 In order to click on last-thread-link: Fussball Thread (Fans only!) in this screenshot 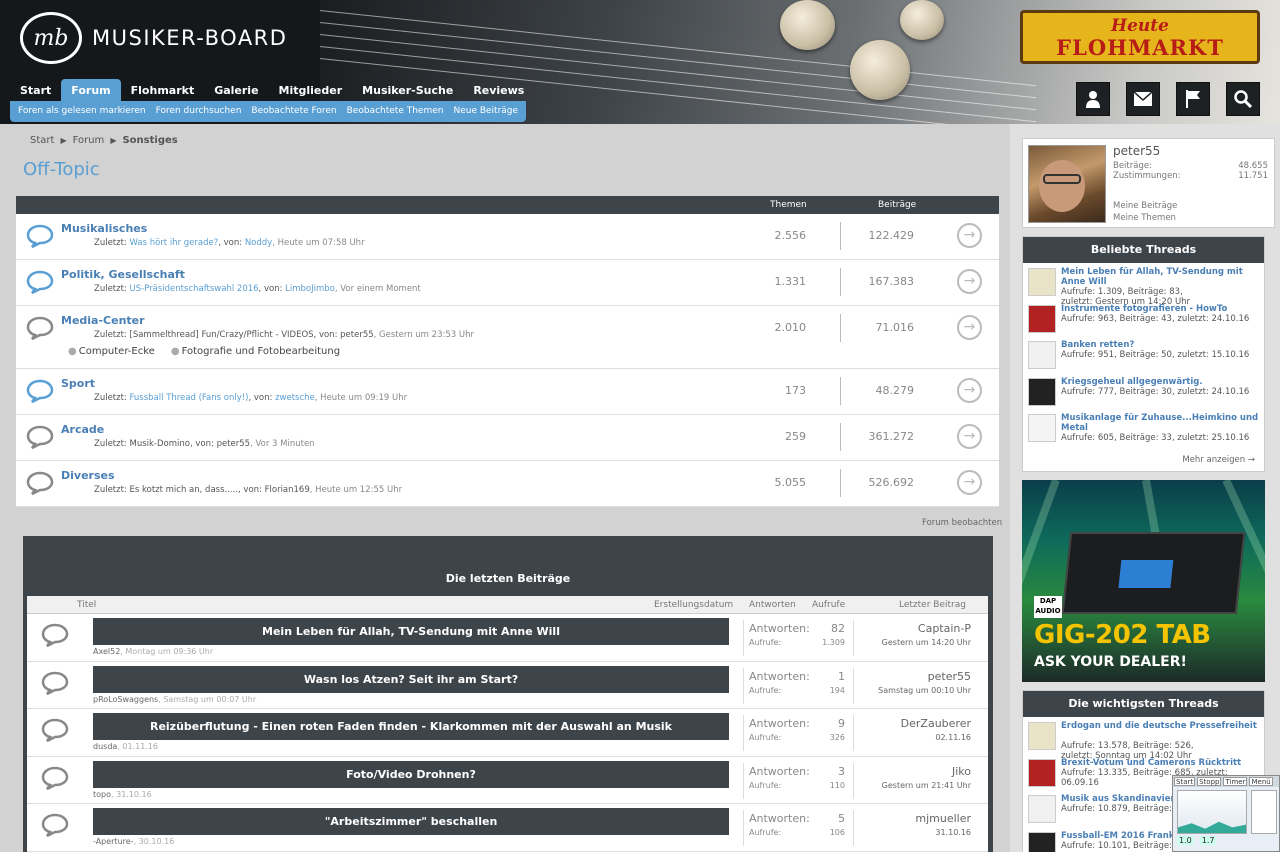, I will do `click(189, 398)`.